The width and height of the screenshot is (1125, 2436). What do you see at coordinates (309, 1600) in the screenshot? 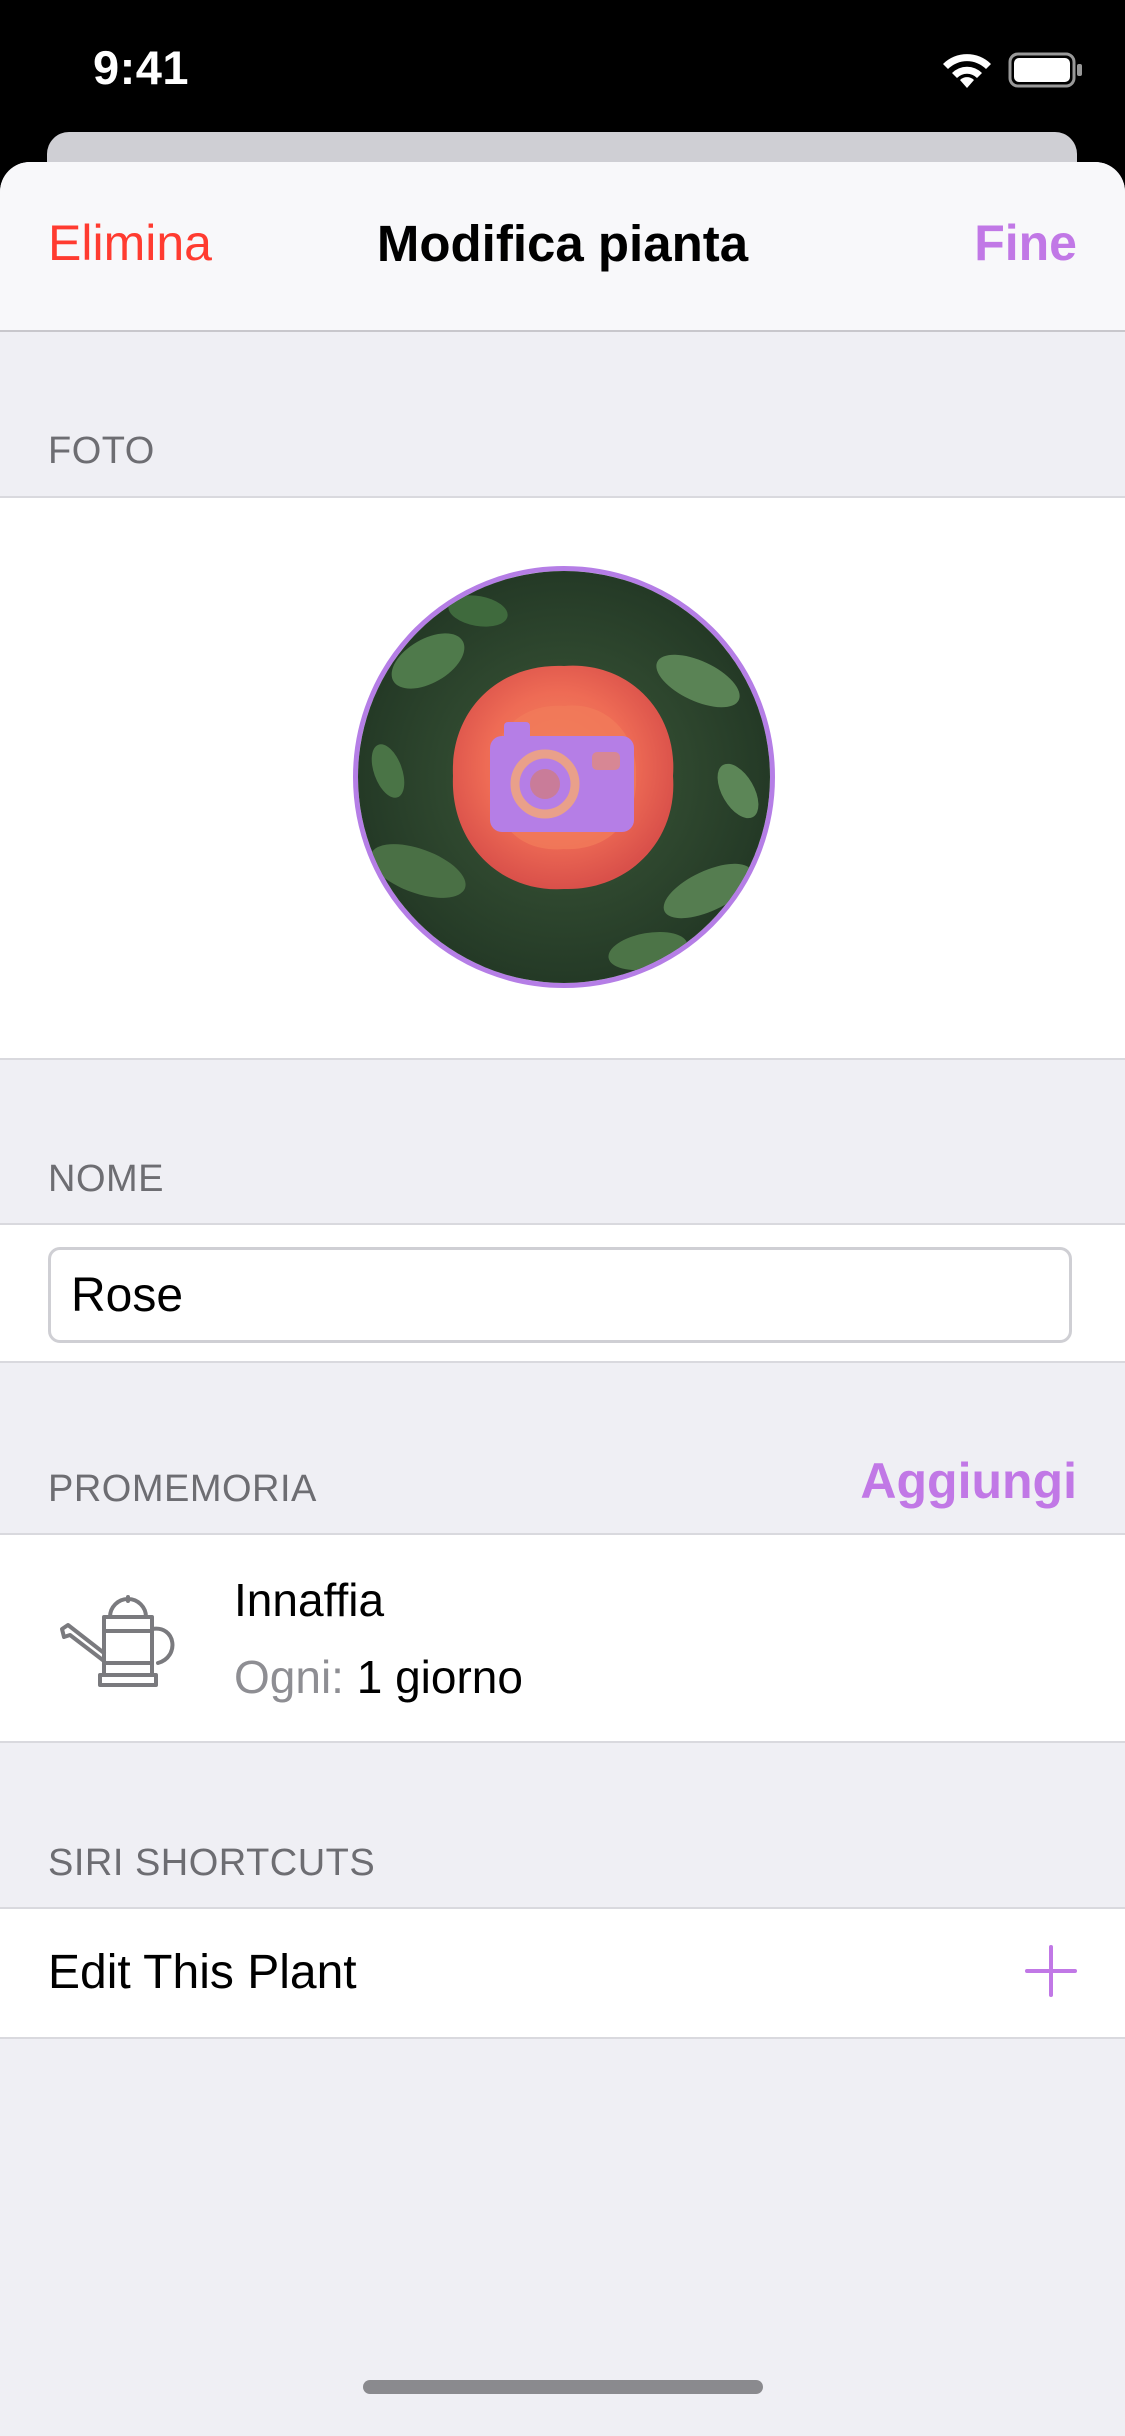
I see `reminder-title: Innaffia` at bounding box center [309, 1600].